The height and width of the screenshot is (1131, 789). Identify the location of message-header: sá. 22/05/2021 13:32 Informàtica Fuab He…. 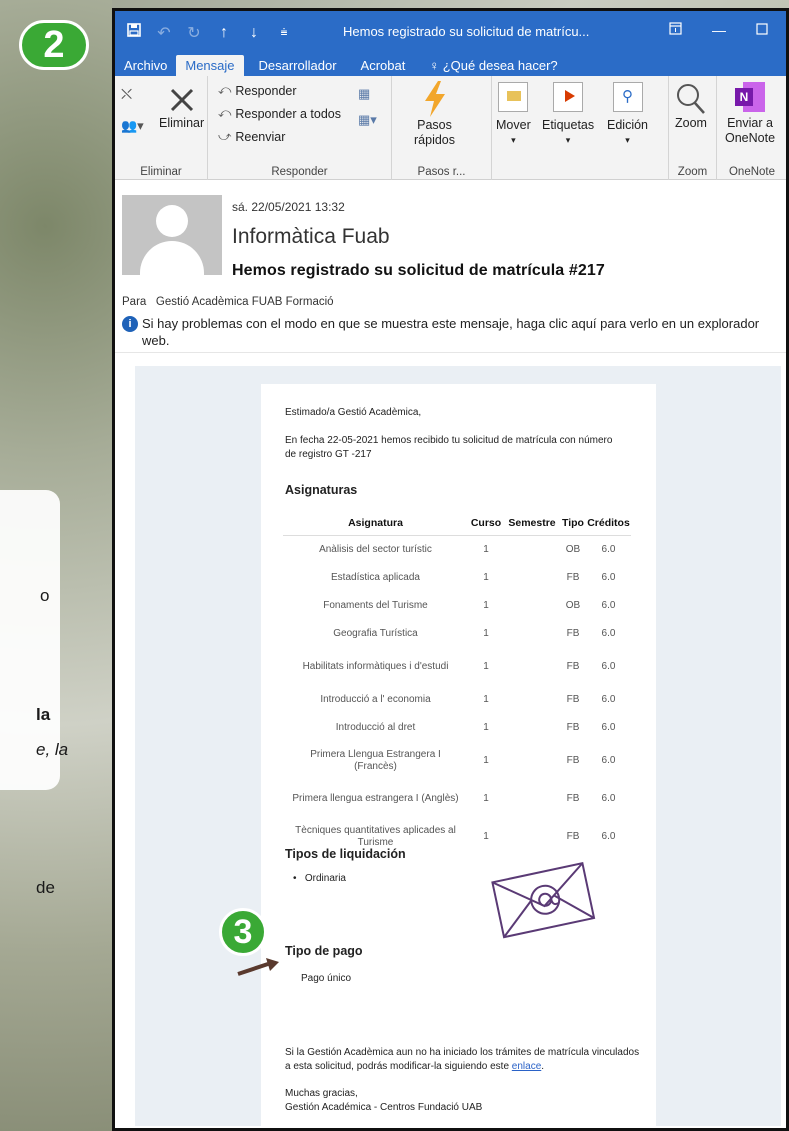
(450, 268).